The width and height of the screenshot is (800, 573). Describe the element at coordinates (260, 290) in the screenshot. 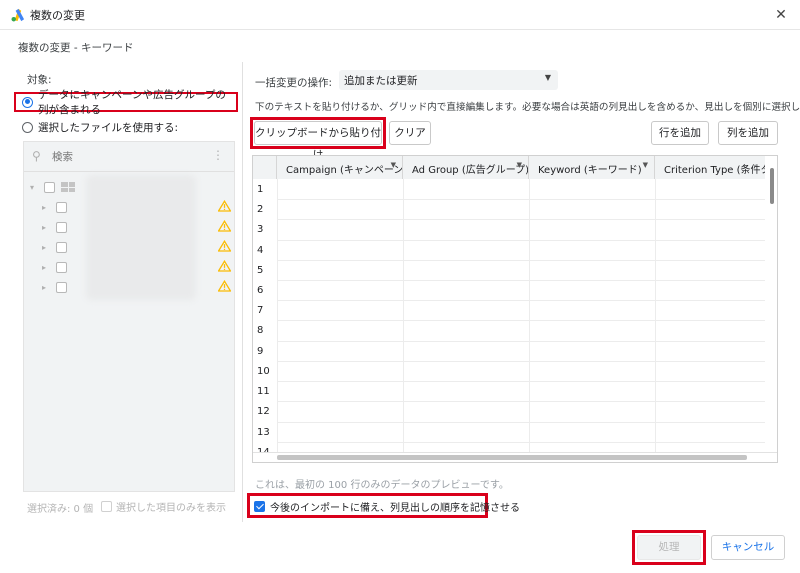

I see `row-number: 6` at that location.